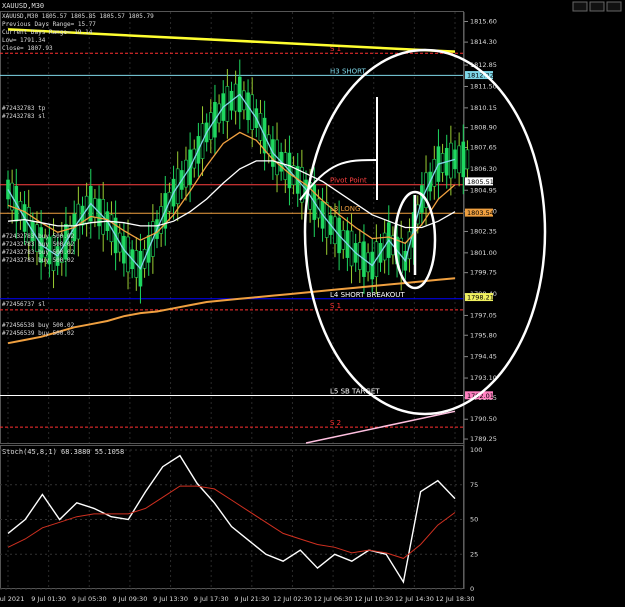 The width and height of the screenshot is (625, 607). What do you see at coordinates (355, 391) in the screenshot?
I see `level-label: L5 SB TARGET` at bounding box center [355, 391].